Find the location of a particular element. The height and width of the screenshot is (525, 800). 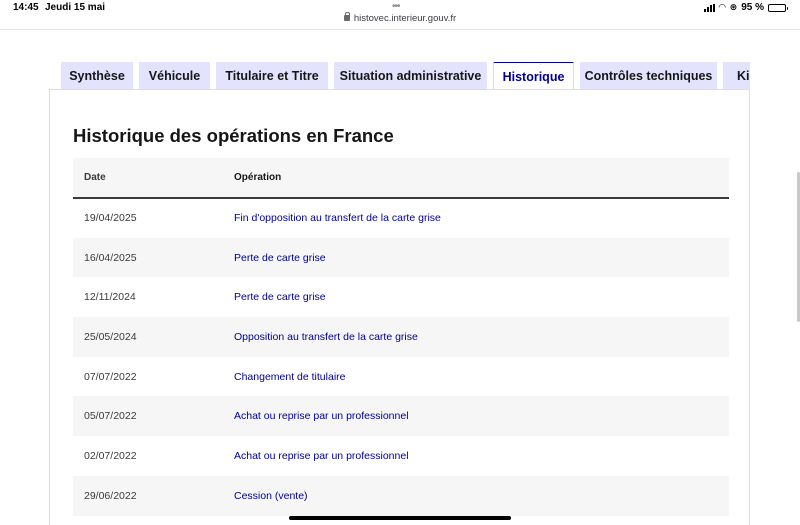

tab-controles-techniques: Contrôles techniques is located at coordinates (648, 76).